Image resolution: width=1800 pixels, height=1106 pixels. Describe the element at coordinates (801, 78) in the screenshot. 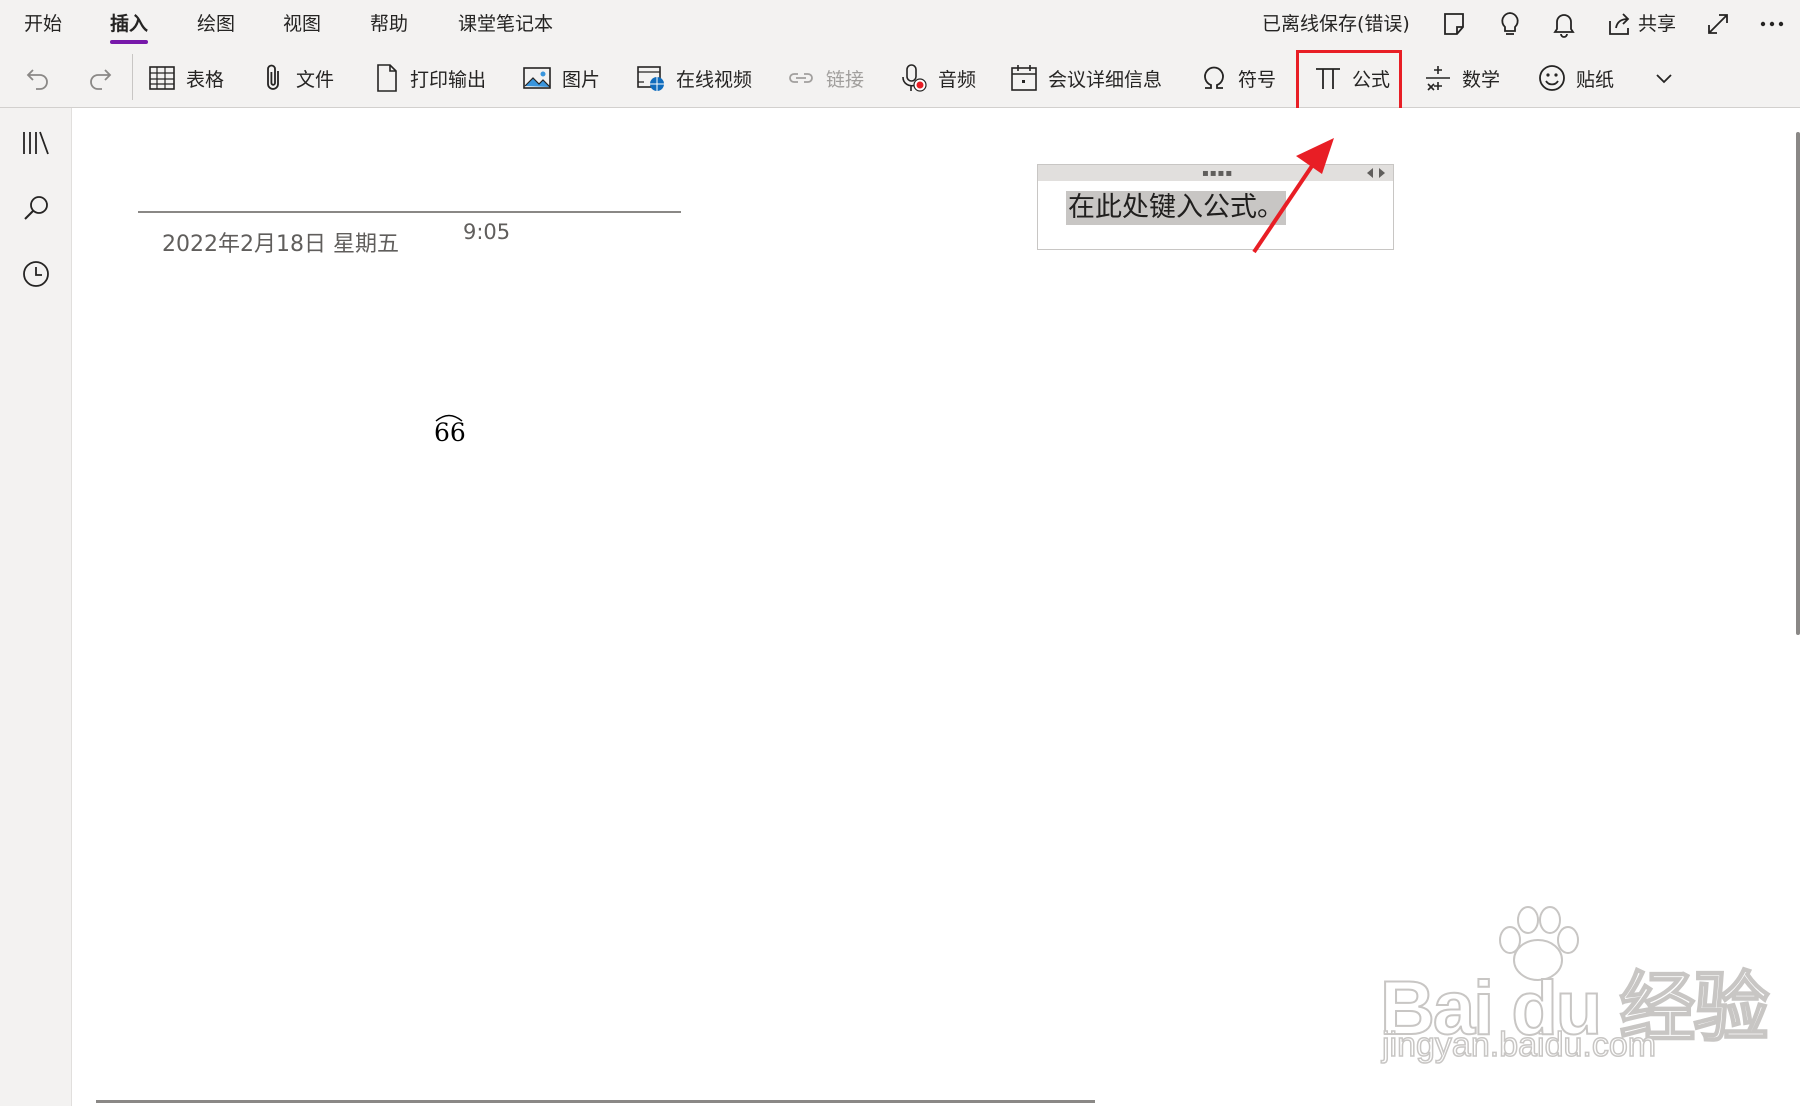

I see `link-icon` at that location.